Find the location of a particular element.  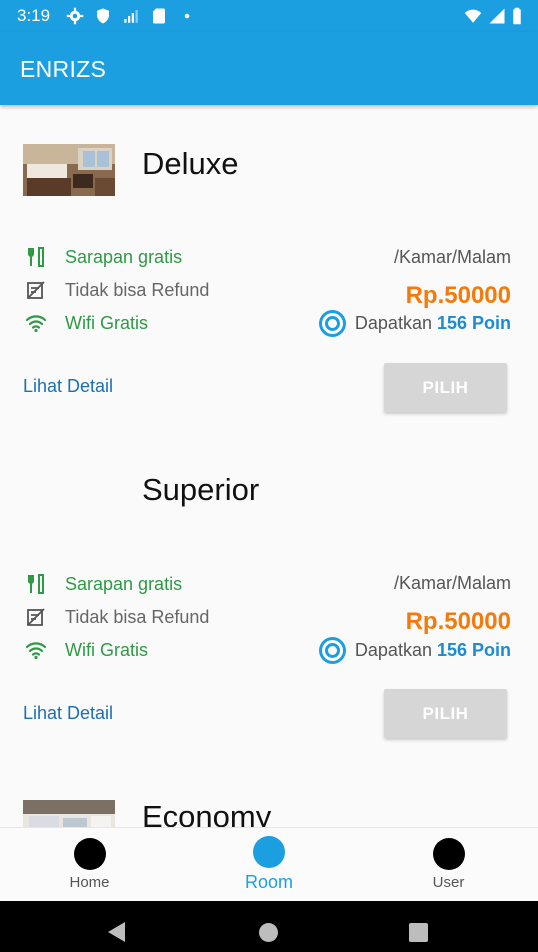

signal-icon is located at coordinates (497, 16).